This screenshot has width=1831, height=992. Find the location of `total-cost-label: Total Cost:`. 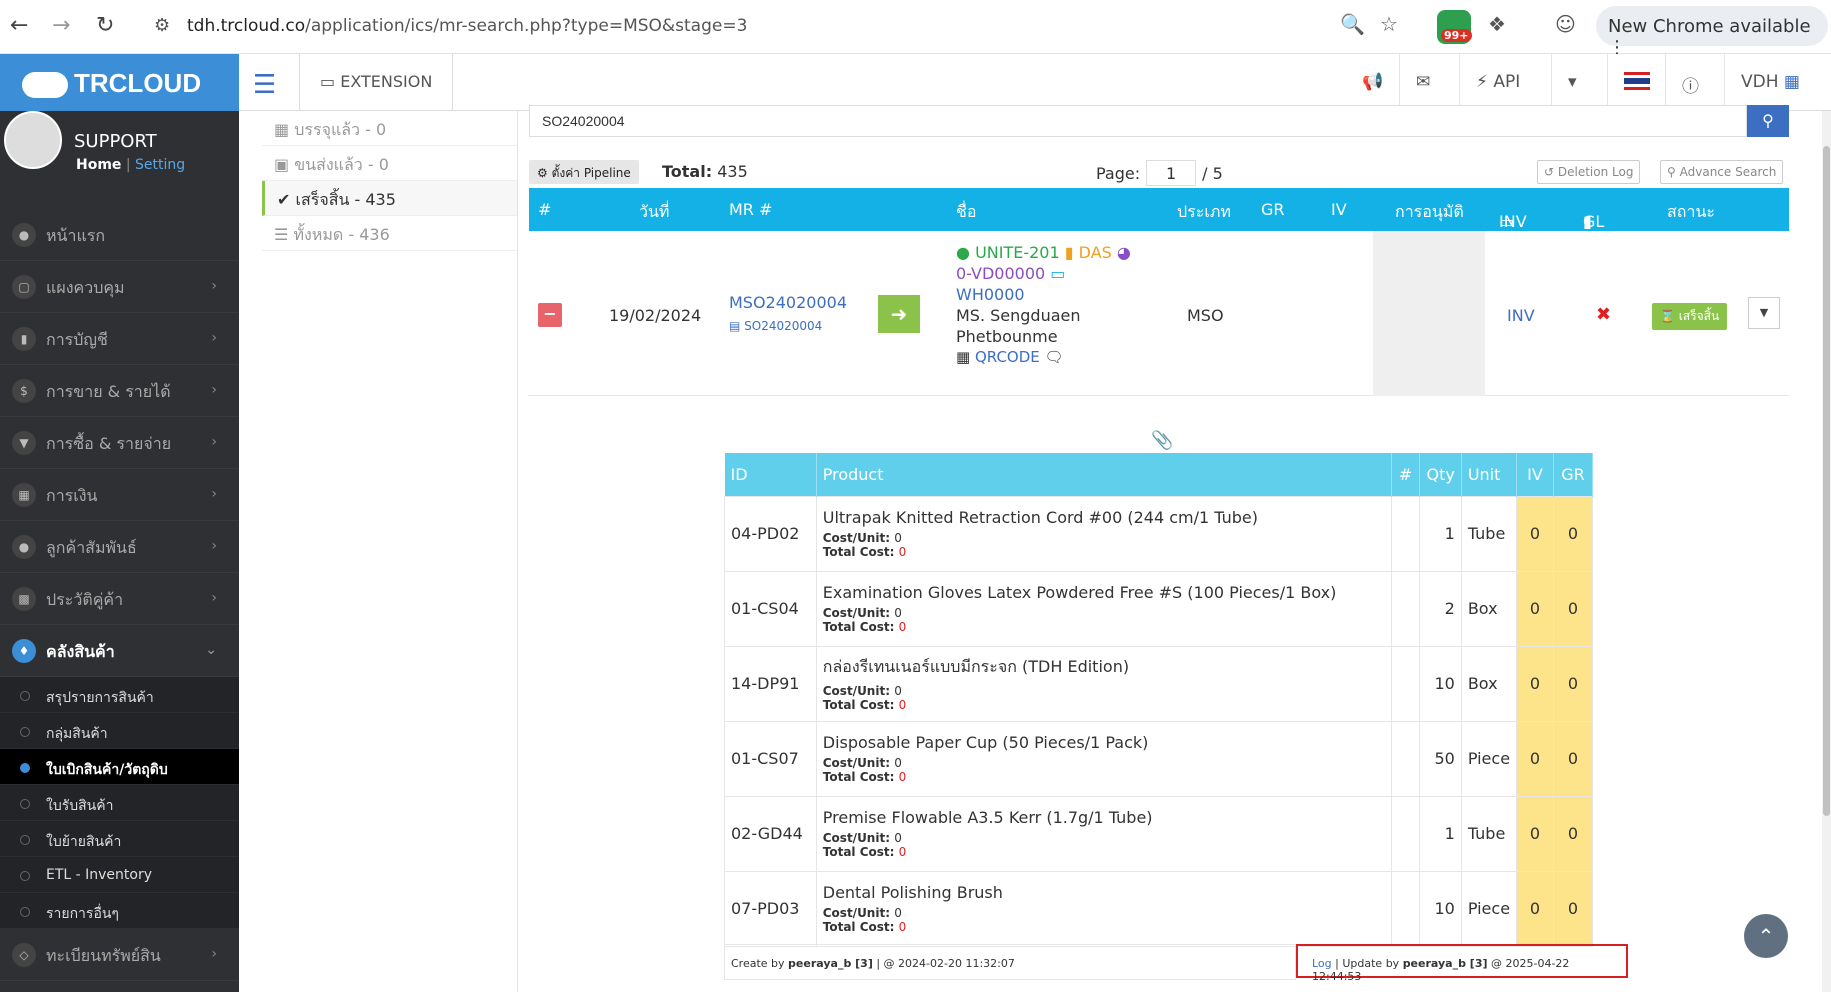

total-cost-label: Total Cost: is located at coordinates (858, 927).